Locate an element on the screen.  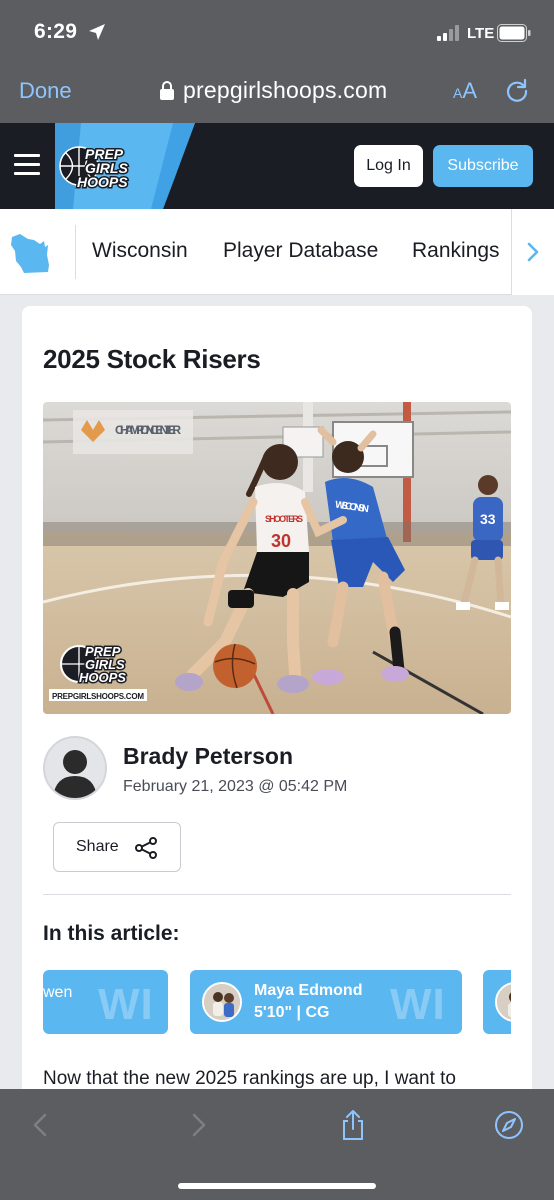
chevron-right-icon is located at coordinates (533, 252).